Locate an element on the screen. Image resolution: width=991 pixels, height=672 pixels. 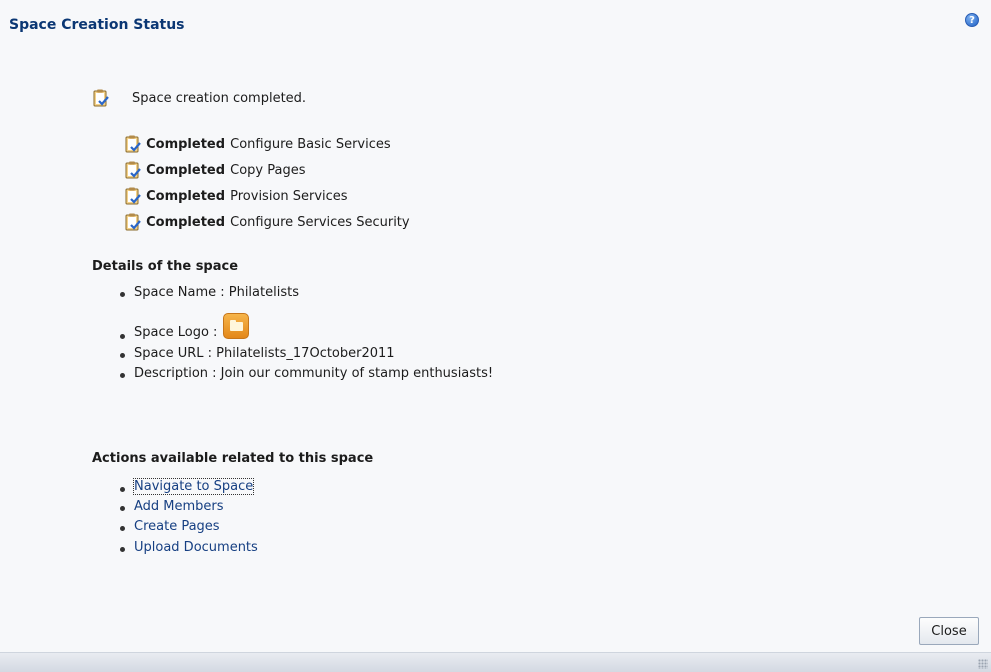
step-task: Configure Basic Services is located at coordinates (310, 144).